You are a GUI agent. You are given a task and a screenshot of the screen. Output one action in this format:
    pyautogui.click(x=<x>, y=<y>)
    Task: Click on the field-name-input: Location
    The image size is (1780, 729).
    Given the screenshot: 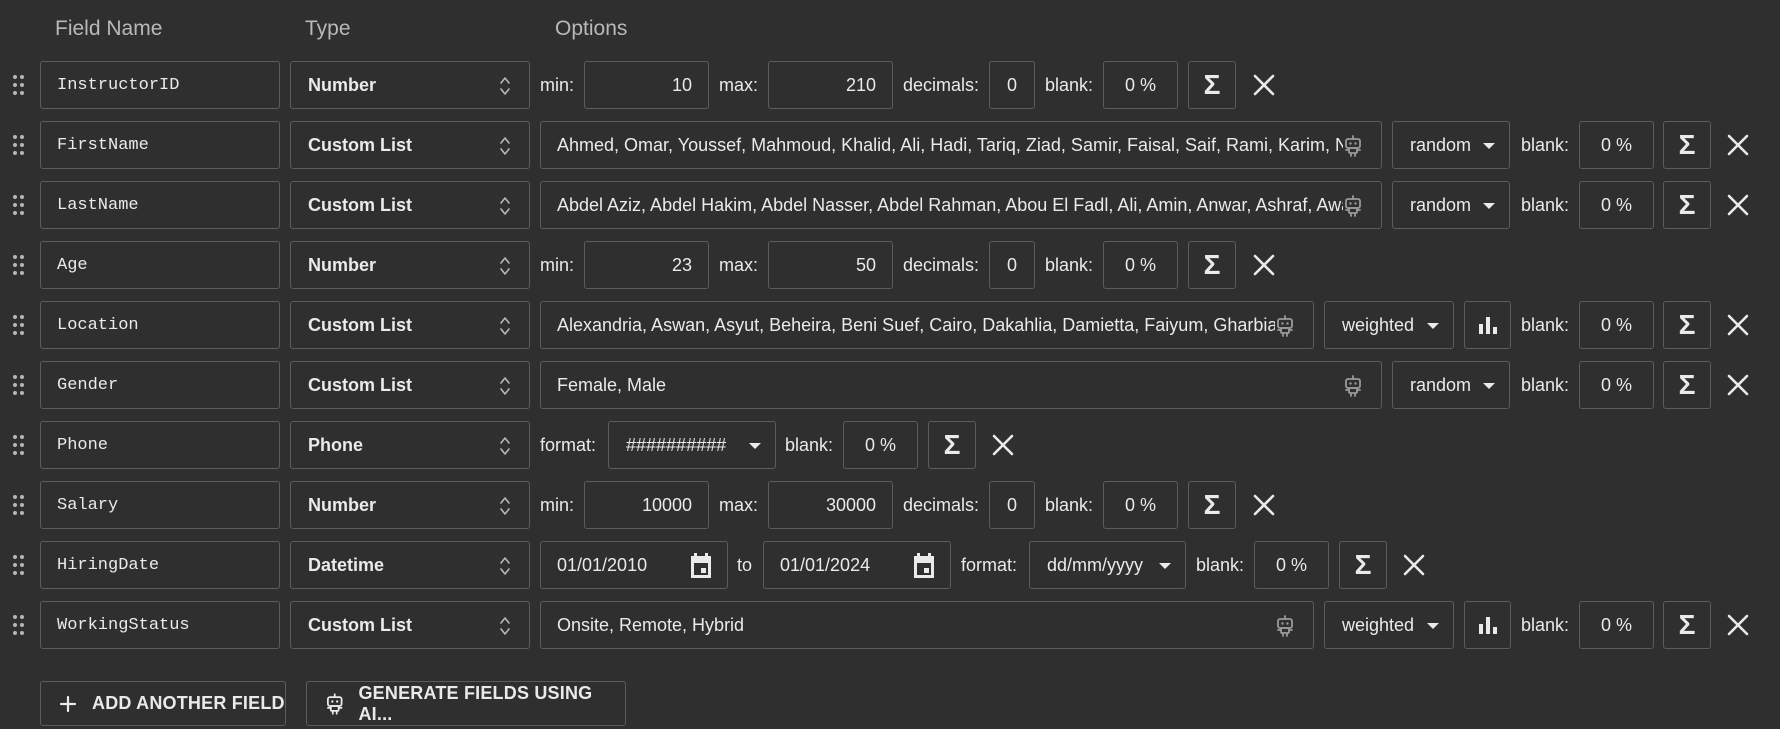 What is the action you would take?
    pyautogui.click(x=160, y=325)
    